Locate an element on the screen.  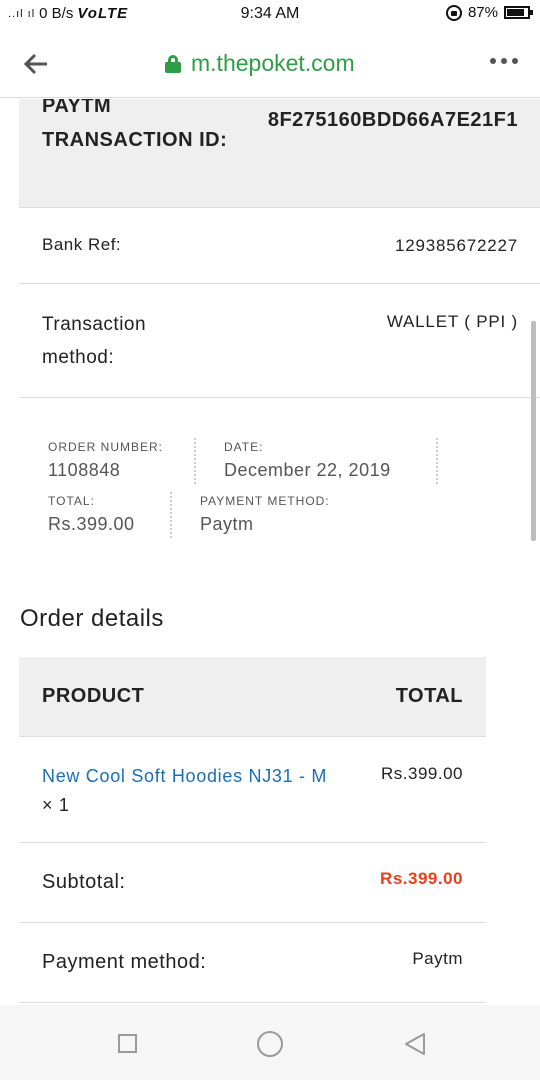
payment-method-cell: PAYMENT METHOD: Paytm is located at coordinates (265, 514).